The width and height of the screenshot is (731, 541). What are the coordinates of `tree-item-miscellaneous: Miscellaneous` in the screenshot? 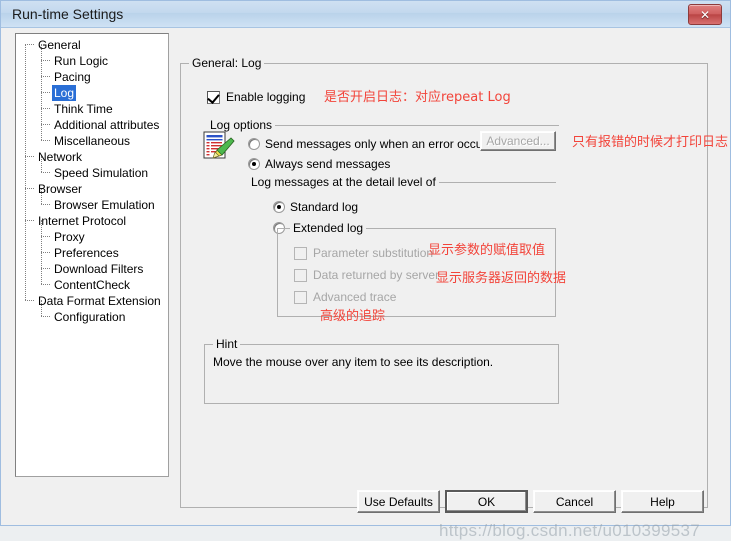 It's located at (92, 141).